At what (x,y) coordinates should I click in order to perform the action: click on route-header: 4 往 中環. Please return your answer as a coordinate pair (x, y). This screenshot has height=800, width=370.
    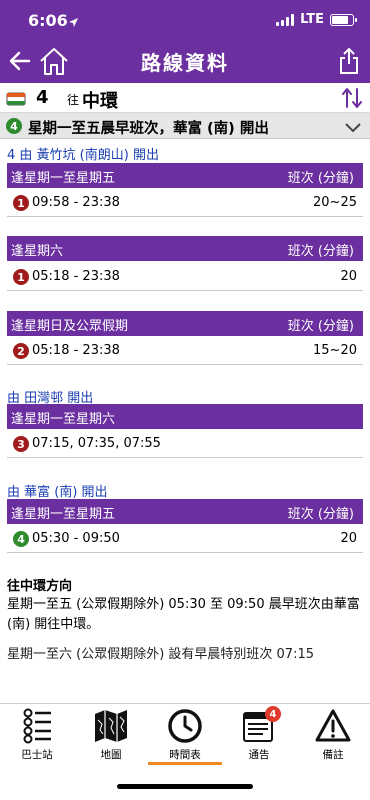
    Looking at the image, I should click on (185, 98).